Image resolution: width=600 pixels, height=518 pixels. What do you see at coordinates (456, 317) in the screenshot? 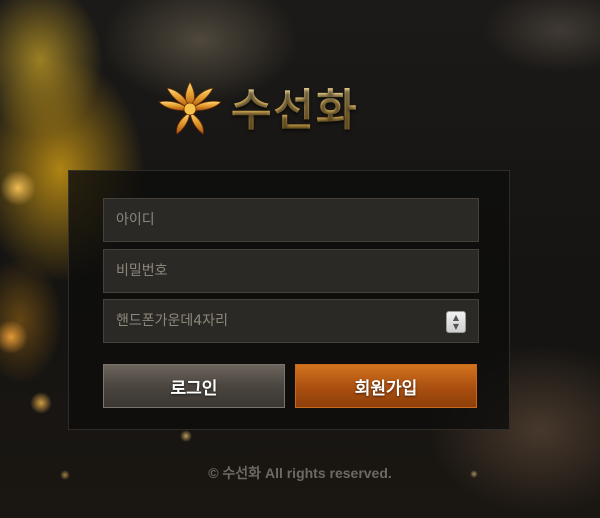
I see `spinner-up-icon: ▲` at bounding box center [456, 317].